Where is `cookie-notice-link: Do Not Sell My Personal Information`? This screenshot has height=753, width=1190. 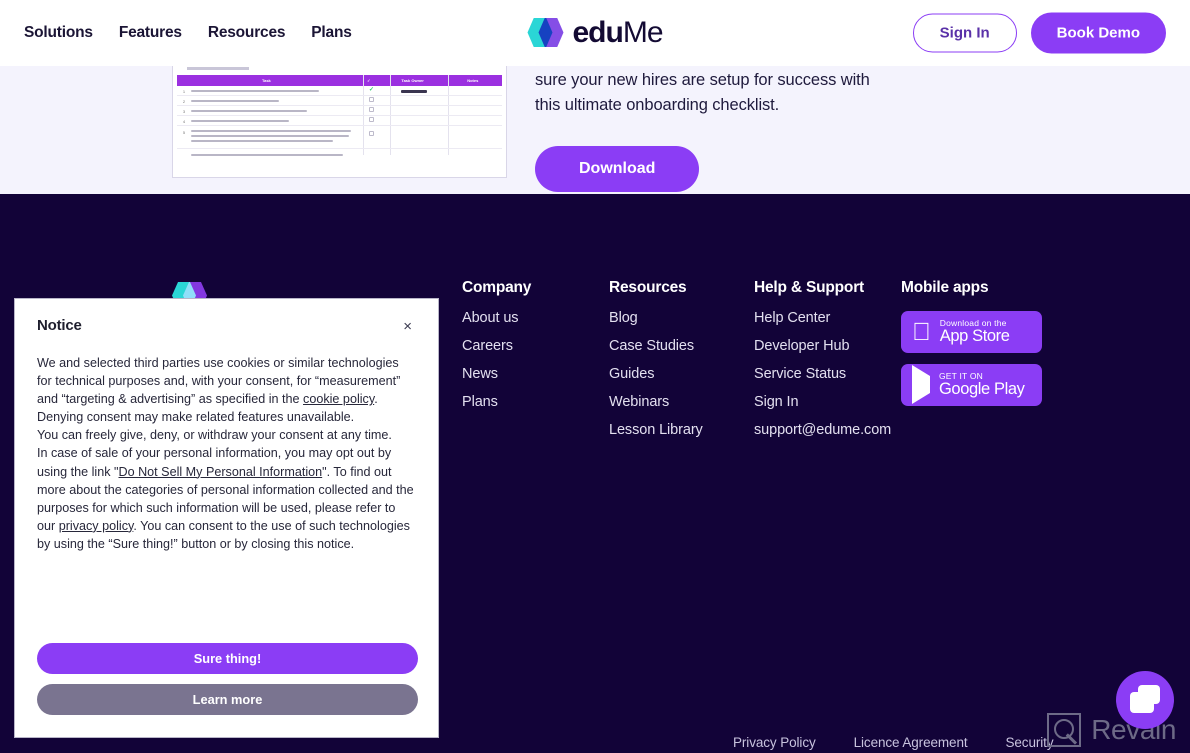 cookie-notice-link: Do Not Sell My Personal Information is located at coordinates (220, 472).